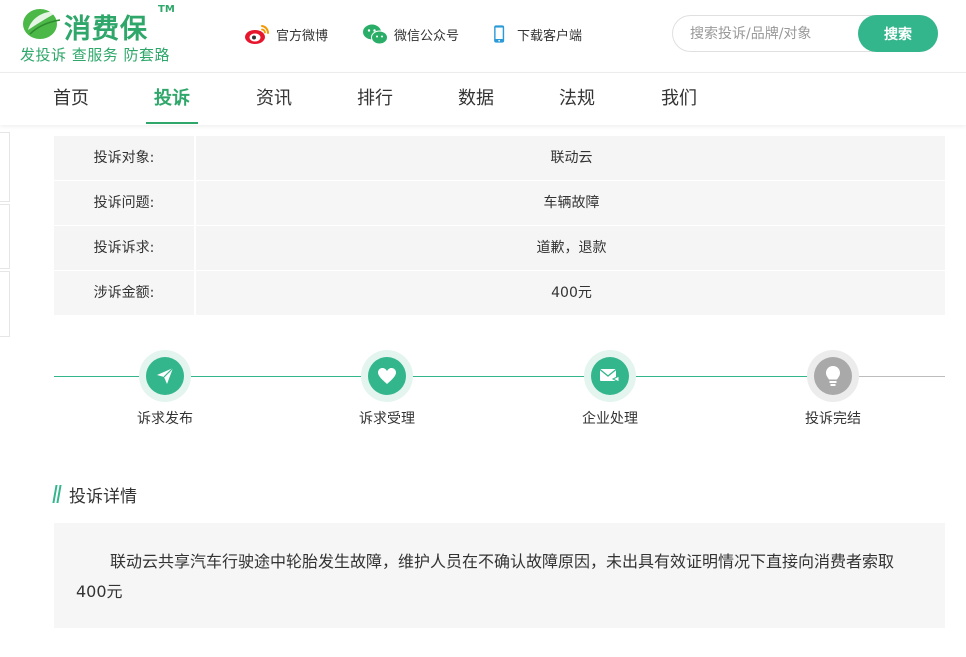  I want to click on nav-item-laws: 法规, so click(577, 98).